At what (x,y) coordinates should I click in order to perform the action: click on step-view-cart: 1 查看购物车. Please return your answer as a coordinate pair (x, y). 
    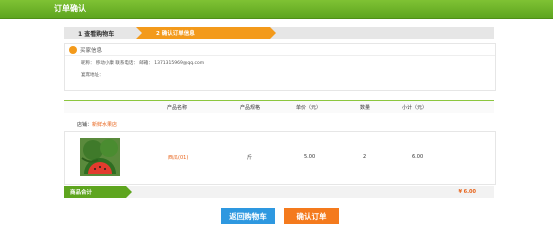
    Looking at the image, I should click on (96, 34).